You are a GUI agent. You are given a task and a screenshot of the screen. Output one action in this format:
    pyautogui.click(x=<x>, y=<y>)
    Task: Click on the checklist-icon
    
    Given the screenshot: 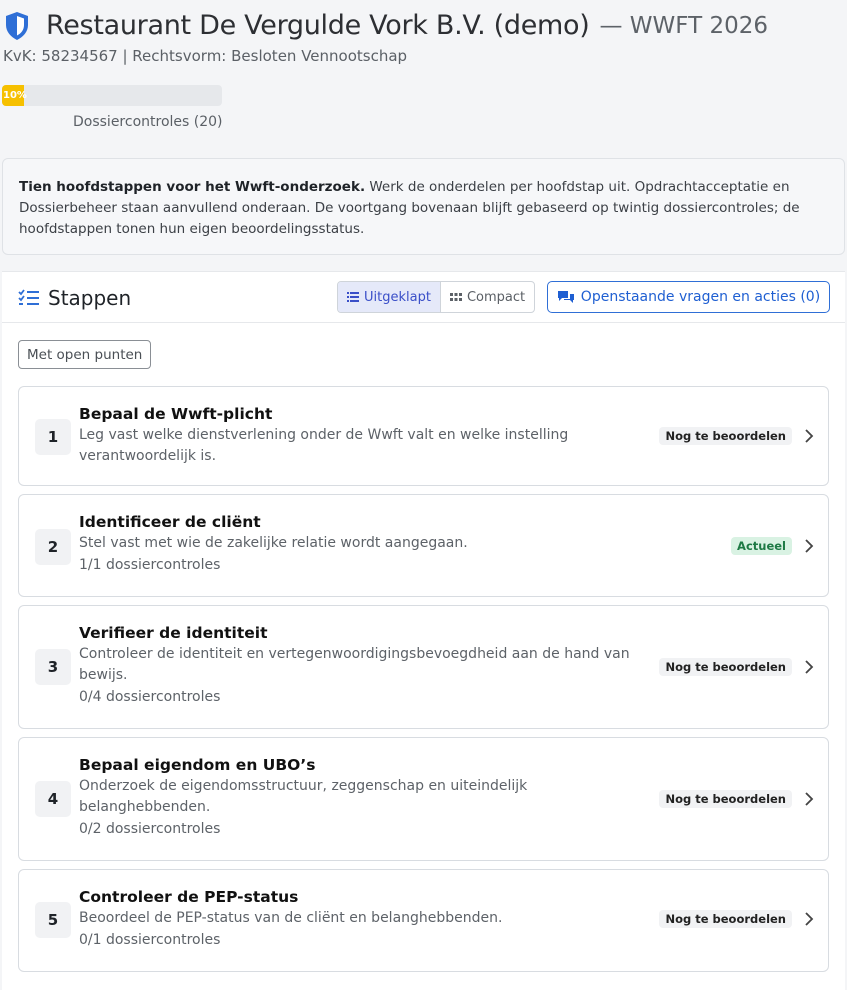 What is the action you would take?
    pyautogui.click(x=28, y=297)
    